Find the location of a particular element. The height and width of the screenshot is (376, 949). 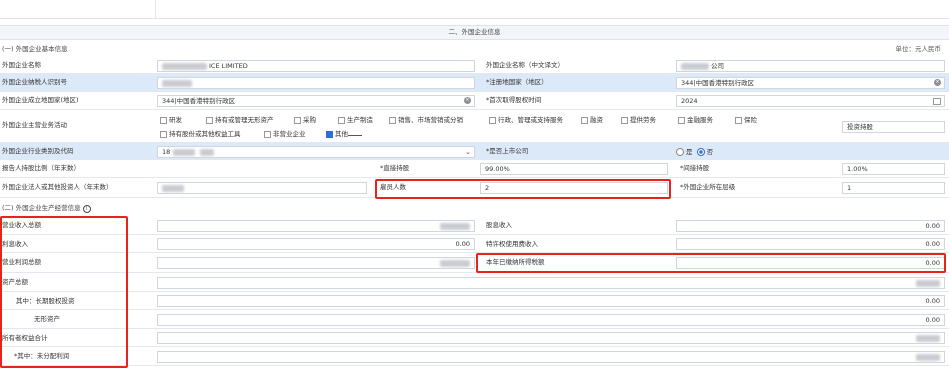

tax-id-field is located at coordinates (316, 83).